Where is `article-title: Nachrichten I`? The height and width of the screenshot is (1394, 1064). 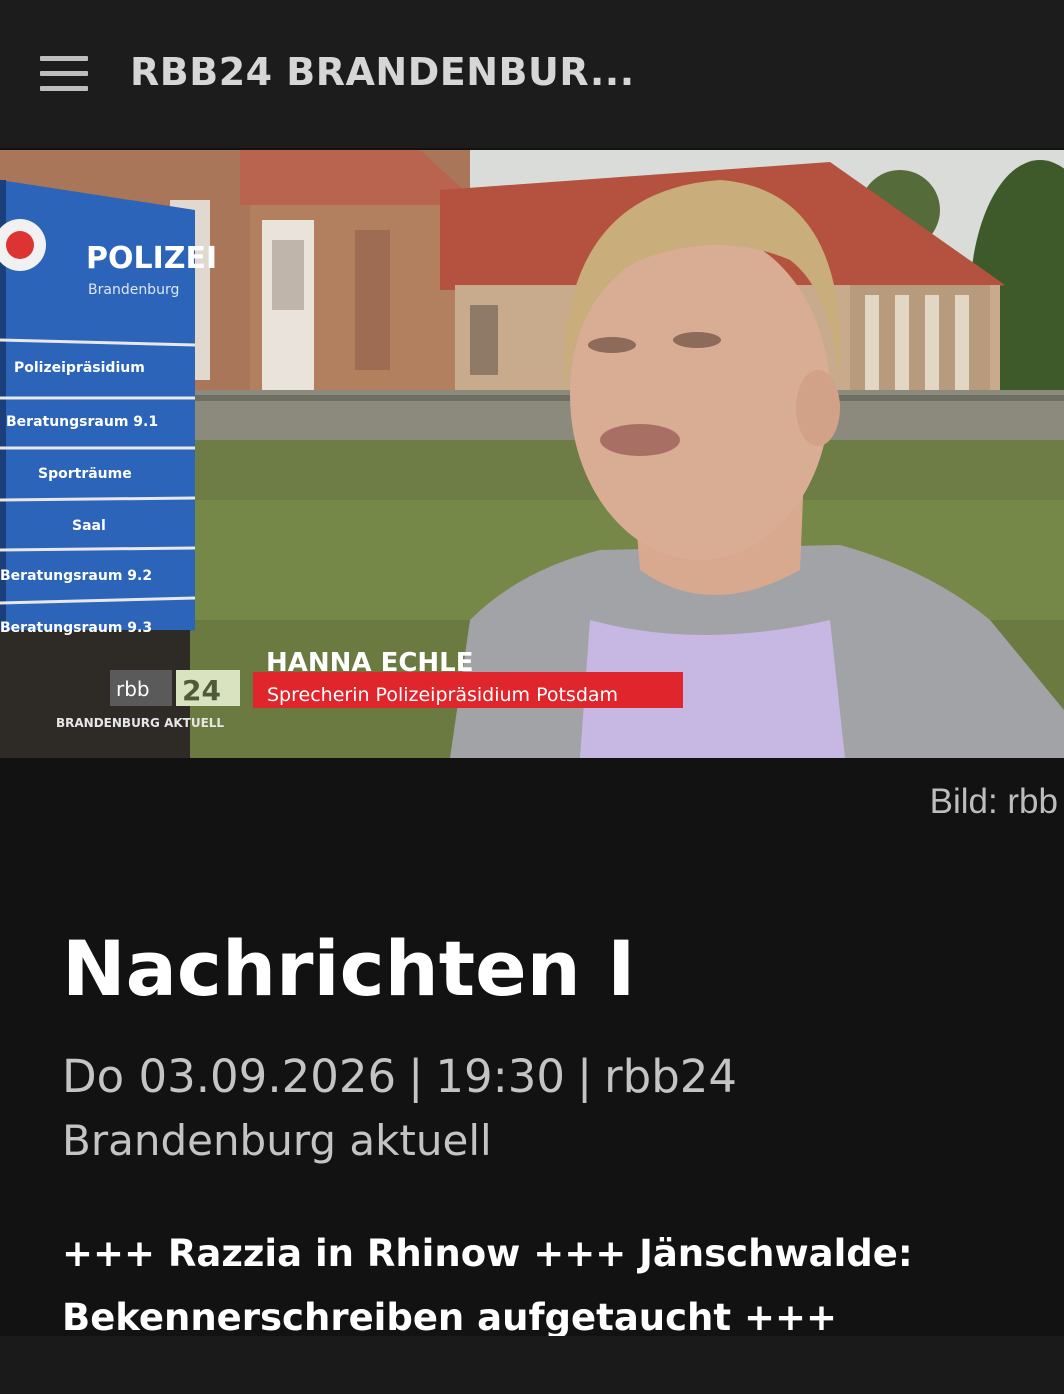
article-title: Nachrichten I is located at coordinates (349, 968).